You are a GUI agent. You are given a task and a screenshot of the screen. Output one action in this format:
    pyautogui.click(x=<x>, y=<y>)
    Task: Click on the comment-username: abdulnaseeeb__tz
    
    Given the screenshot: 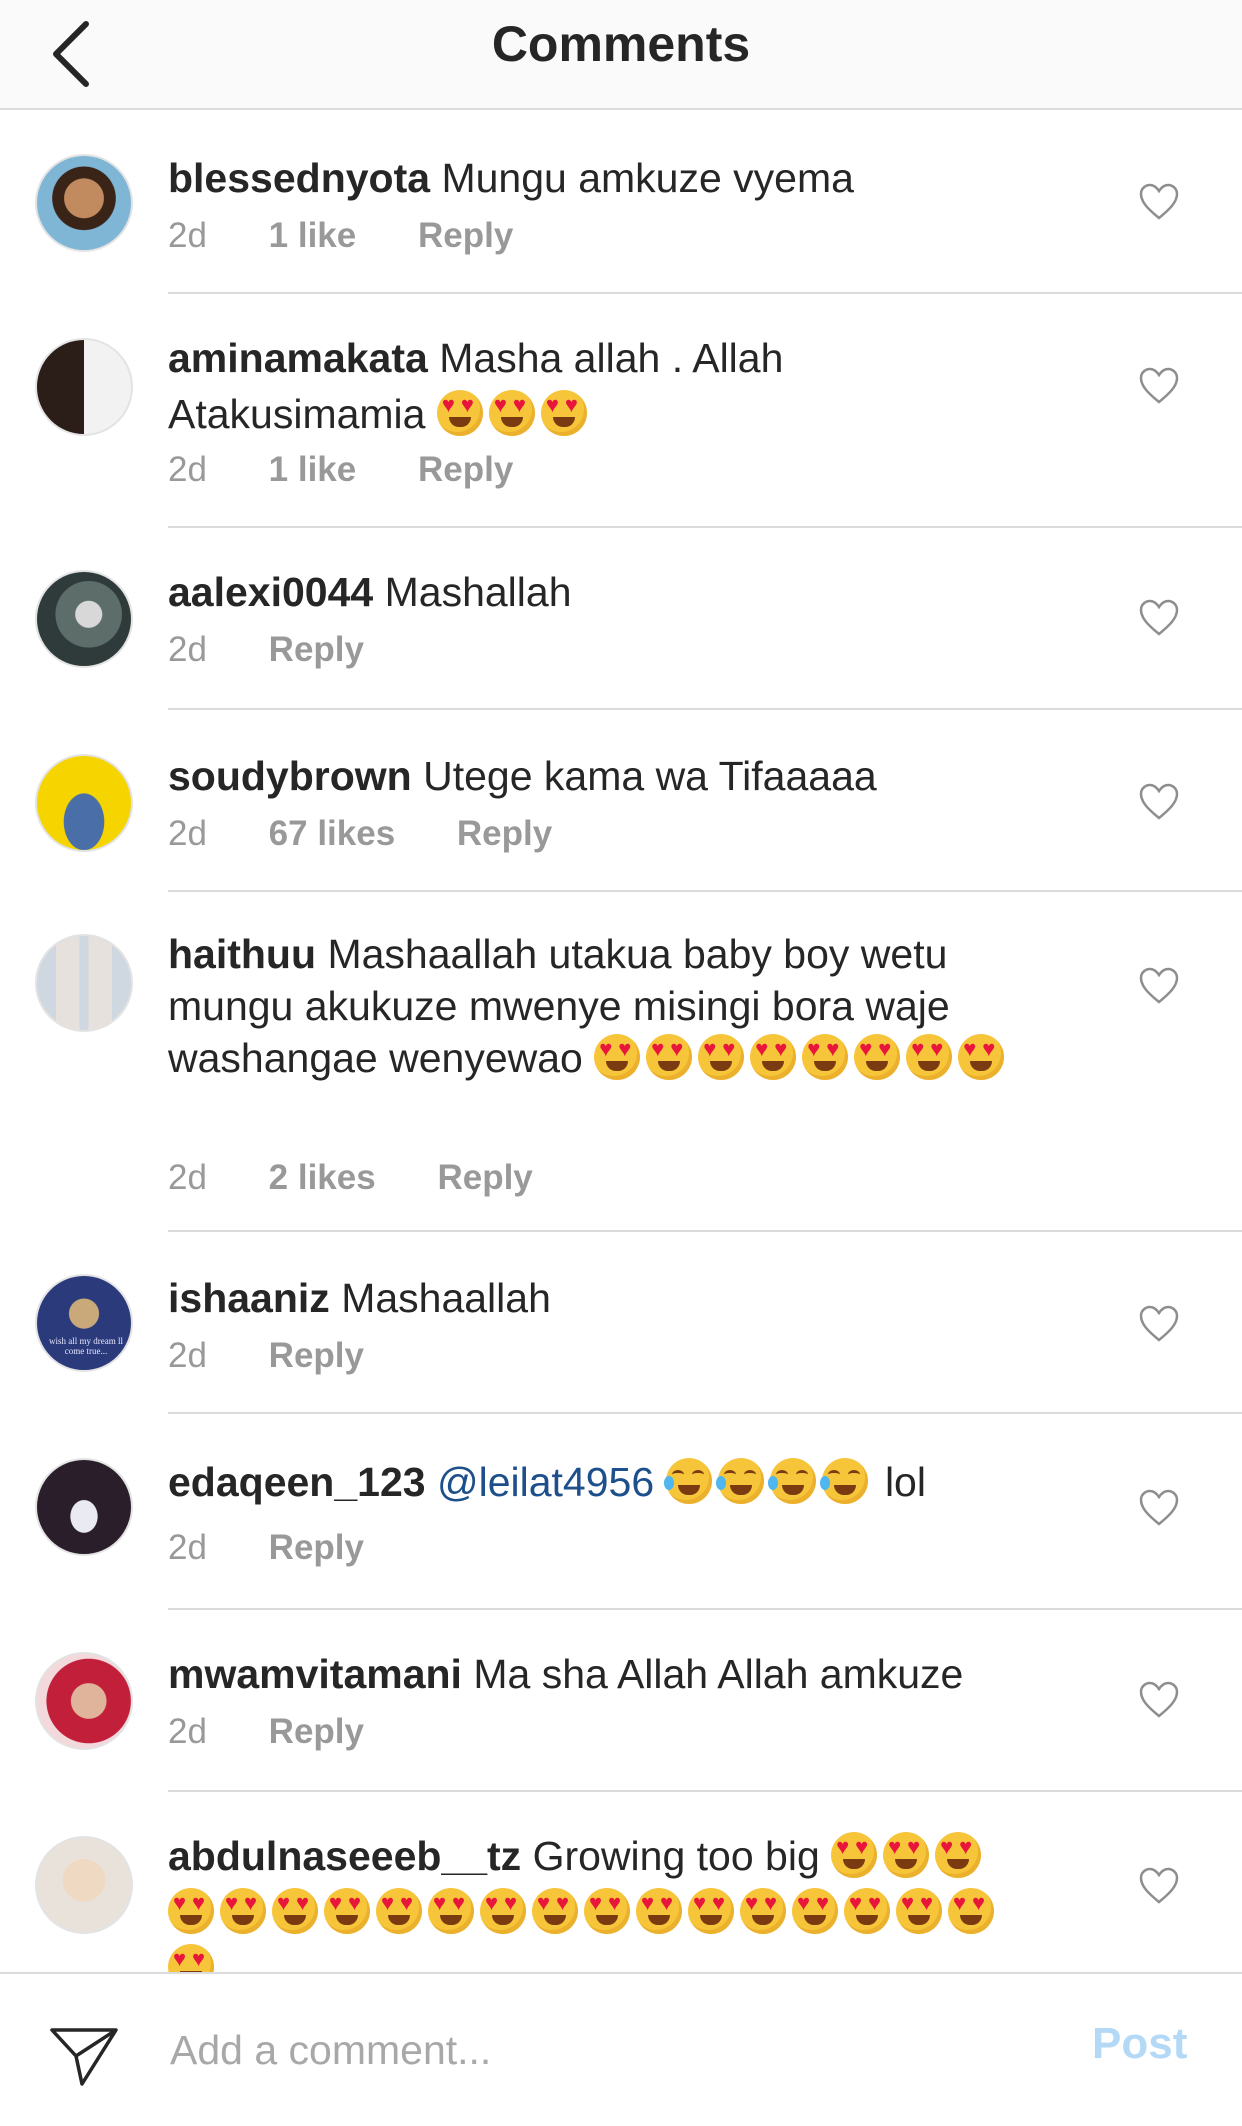 What is the action you would take?
    pyautogui.click(x=344, y=1856)
    